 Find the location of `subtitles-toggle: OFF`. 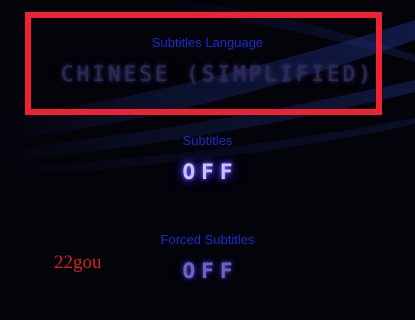

subtitles-toggle: OFF is located at coordinates (207, 172).